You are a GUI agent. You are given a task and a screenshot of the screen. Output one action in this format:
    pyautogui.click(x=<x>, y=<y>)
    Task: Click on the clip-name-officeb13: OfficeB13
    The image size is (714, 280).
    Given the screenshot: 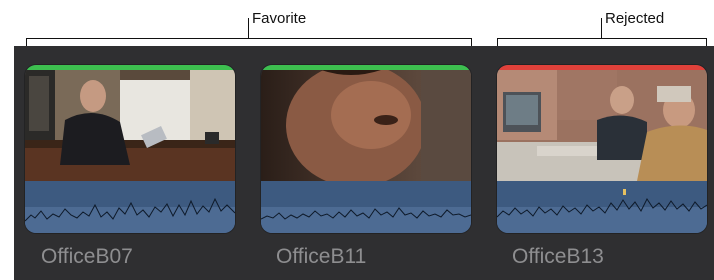 What is the action you would take?
    pyautogui.click(x=558, y=256)
    